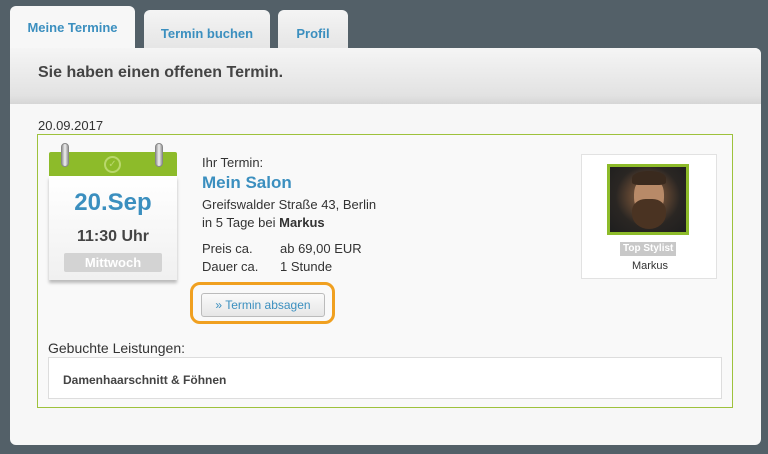 Image resolution: width=768 pixels, height=454 pixels. What do you see at coordinates (648, 199) in the screenshot?
I see `stylist-photo` at bounding box center [648, 199].